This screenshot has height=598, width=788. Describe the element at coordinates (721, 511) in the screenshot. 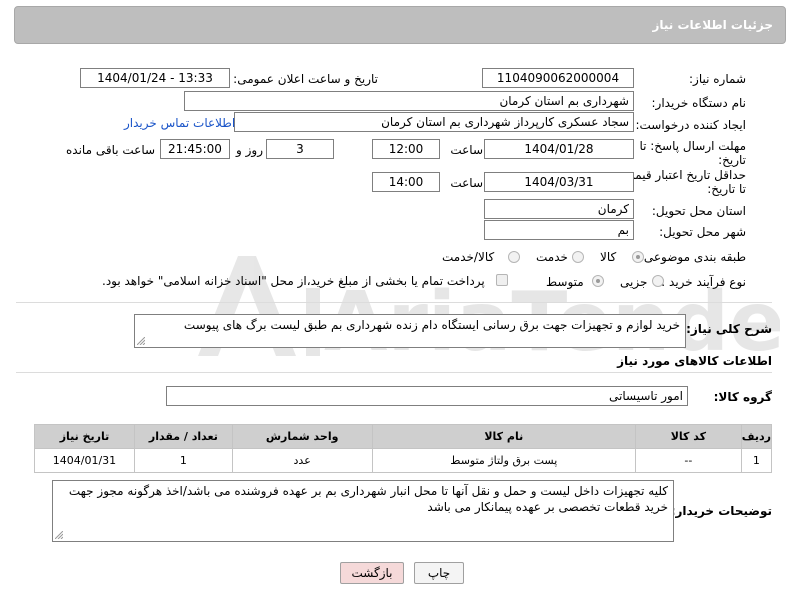

I see `buyer-notes-label: توضیحات خریدار:` at that location.